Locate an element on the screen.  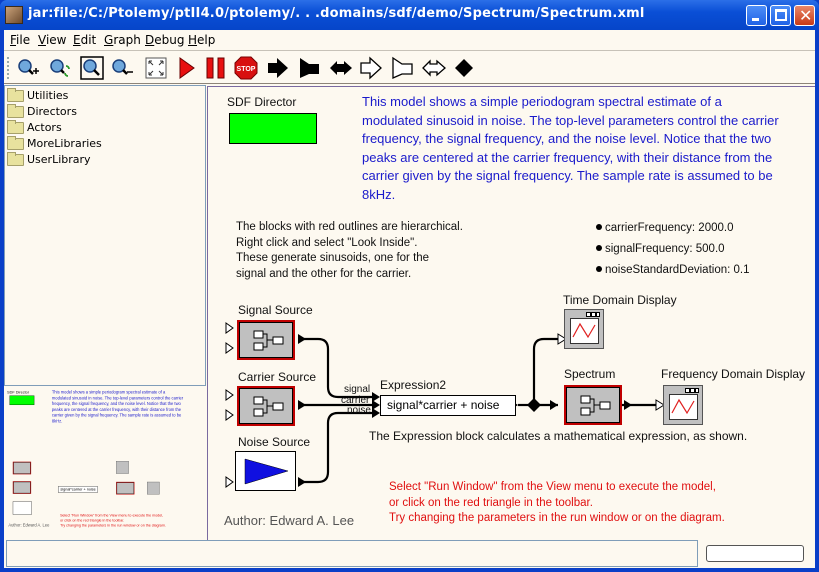
output-multiport-icon is located at coordinates (402, 68).